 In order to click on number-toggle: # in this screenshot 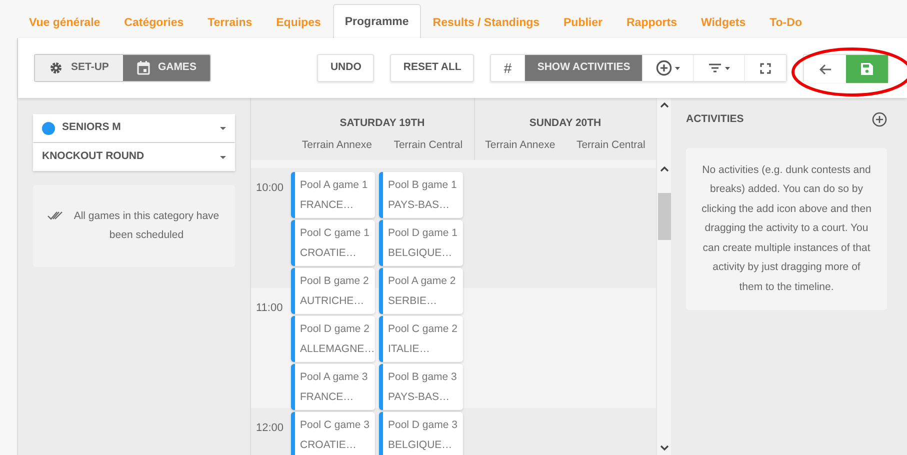, I will do `click(508, 68)`.